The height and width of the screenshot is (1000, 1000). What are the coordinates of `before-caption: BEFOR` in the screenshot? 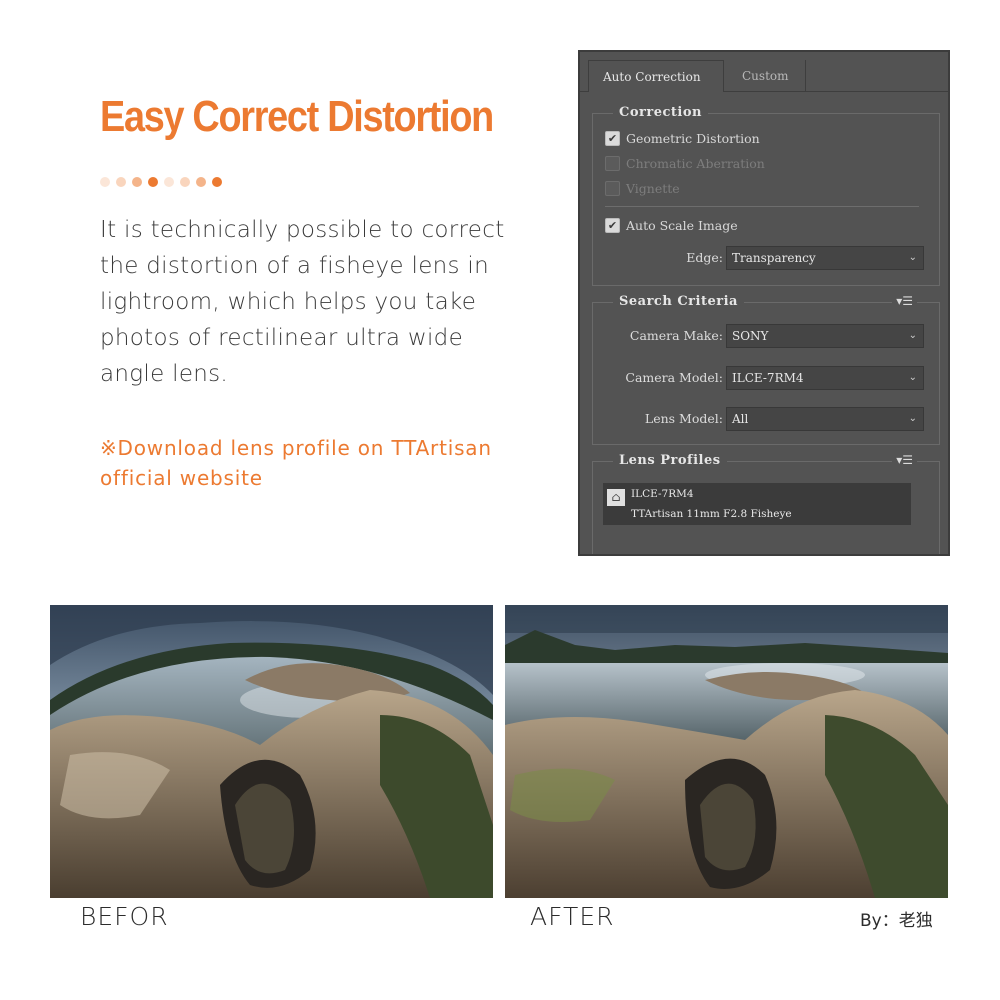 It's located at (124, 916).